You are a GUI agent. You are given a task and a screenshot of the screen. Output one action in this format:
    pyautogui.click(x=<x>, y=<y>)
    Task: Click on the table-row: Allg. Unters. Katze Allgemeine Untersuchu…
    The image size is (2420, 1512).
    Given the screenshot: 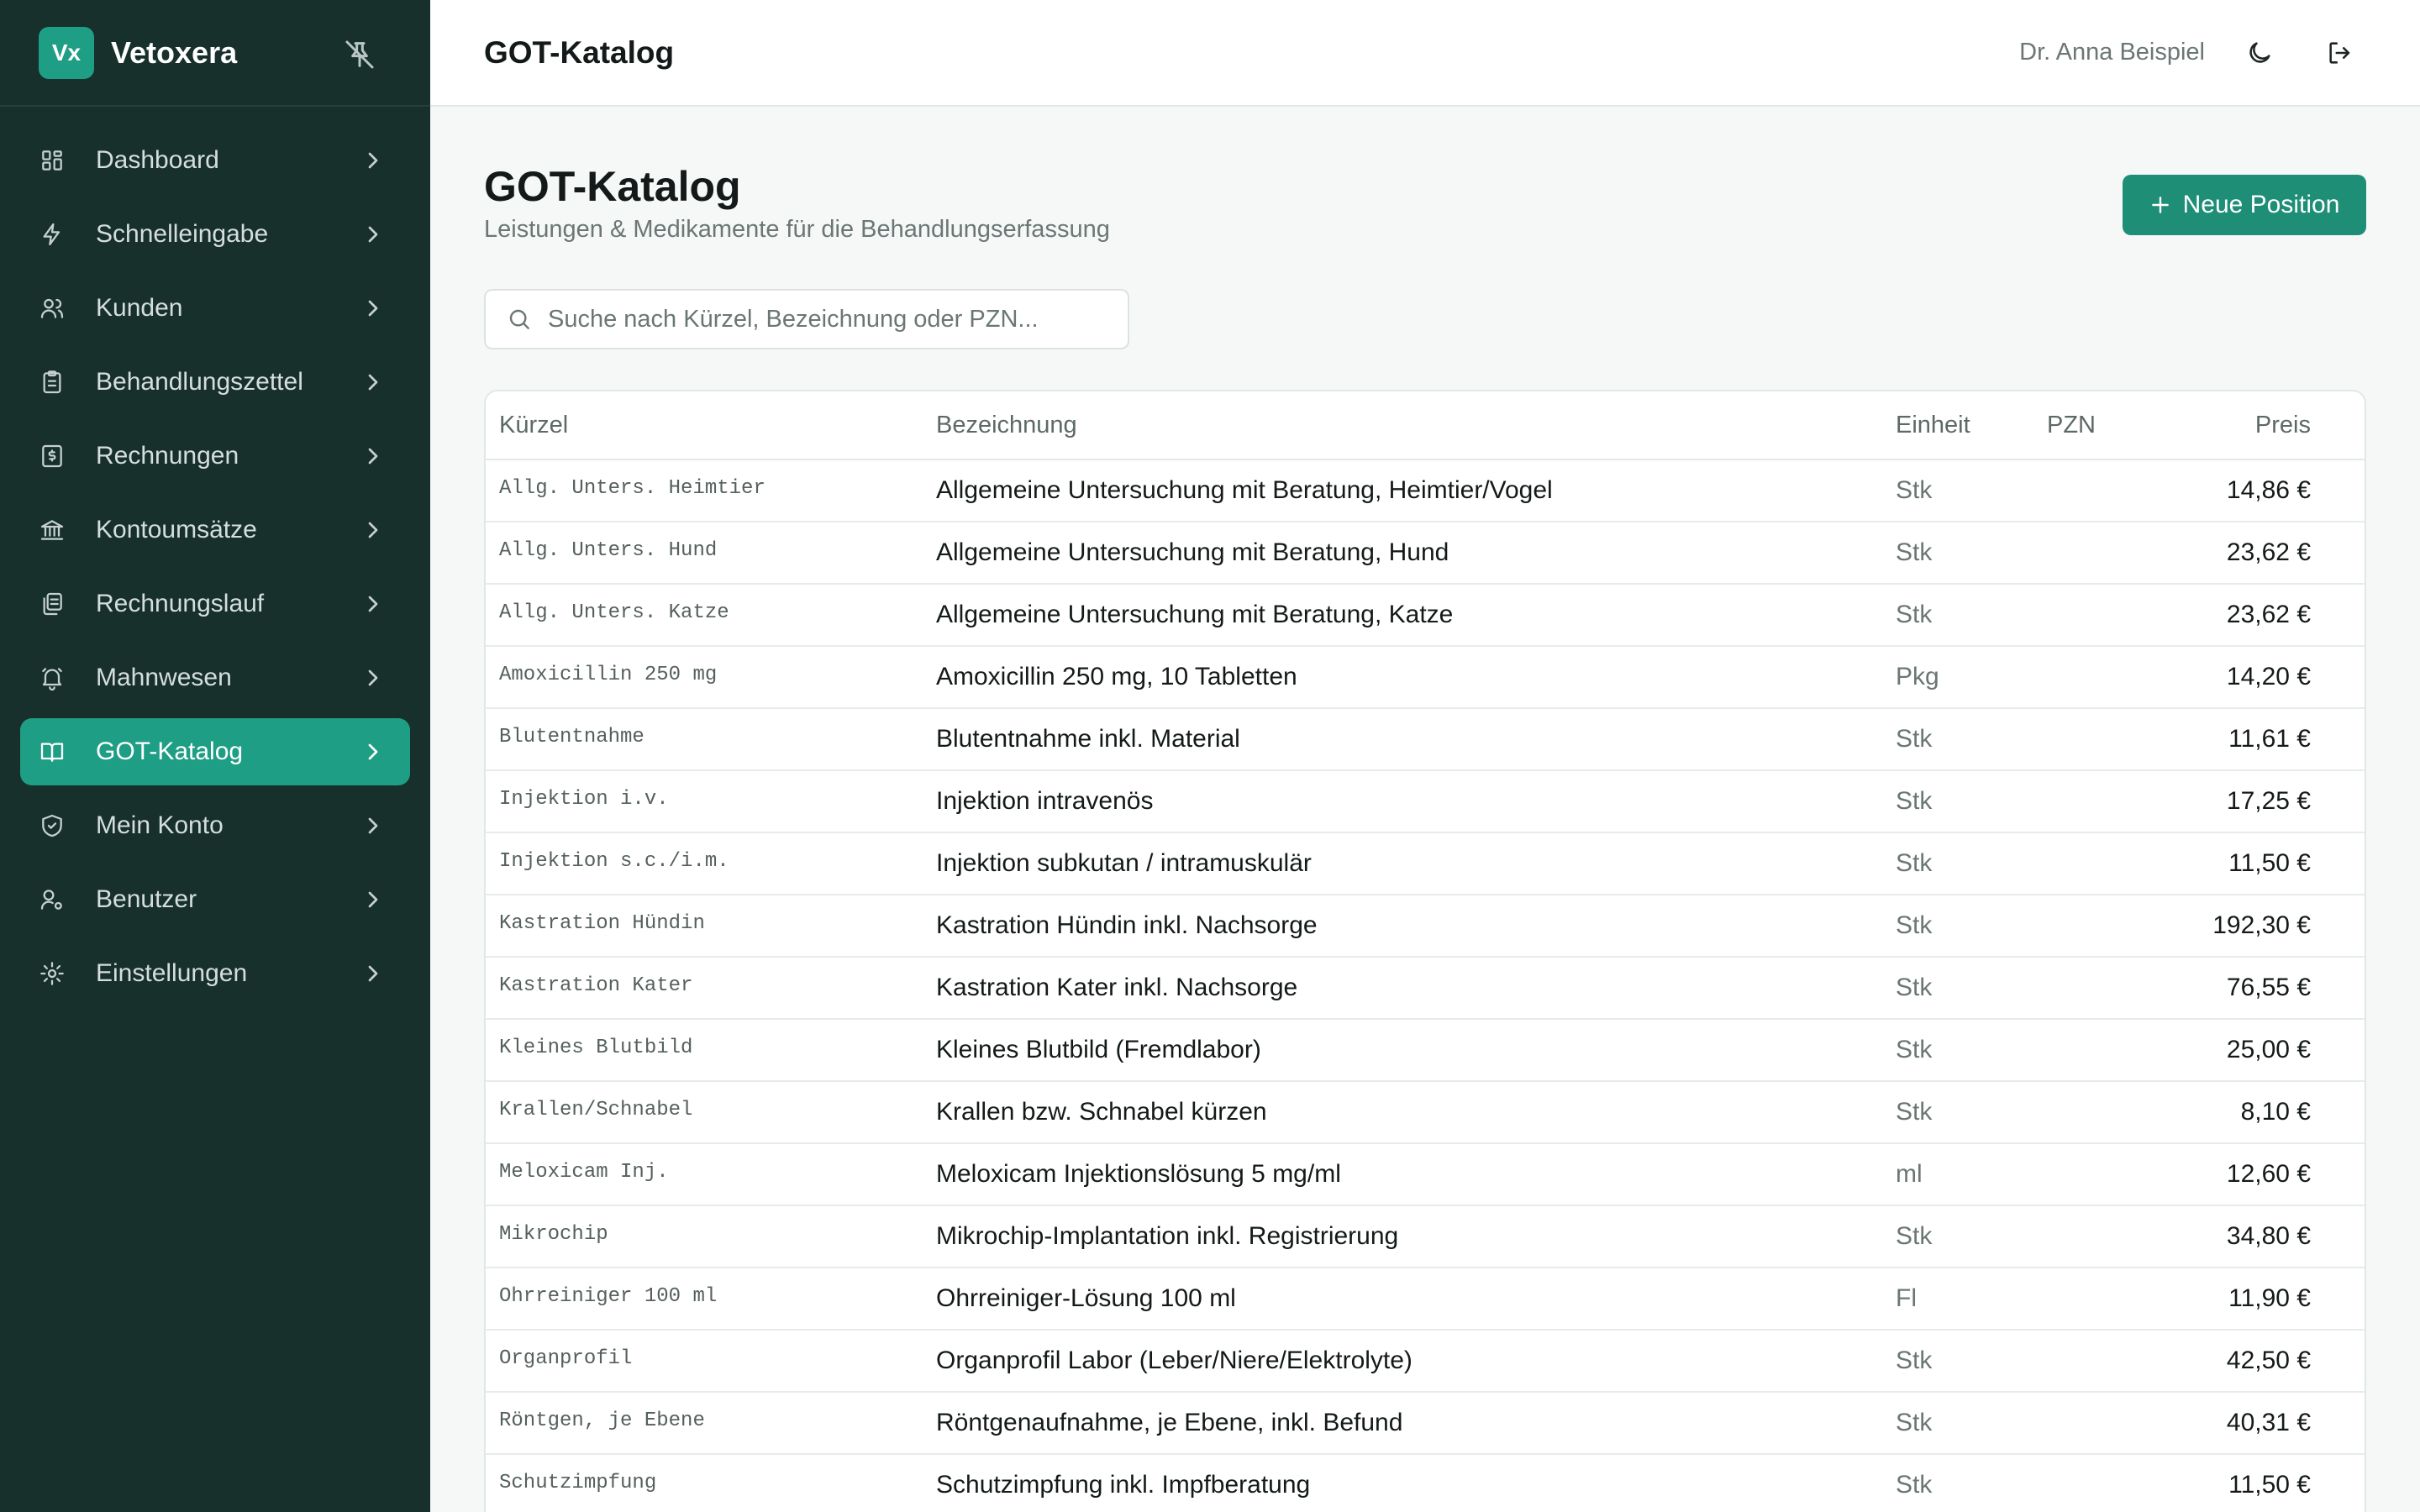 What is the action you would take?
    pyautogui.click(x=1425, y=616)
    